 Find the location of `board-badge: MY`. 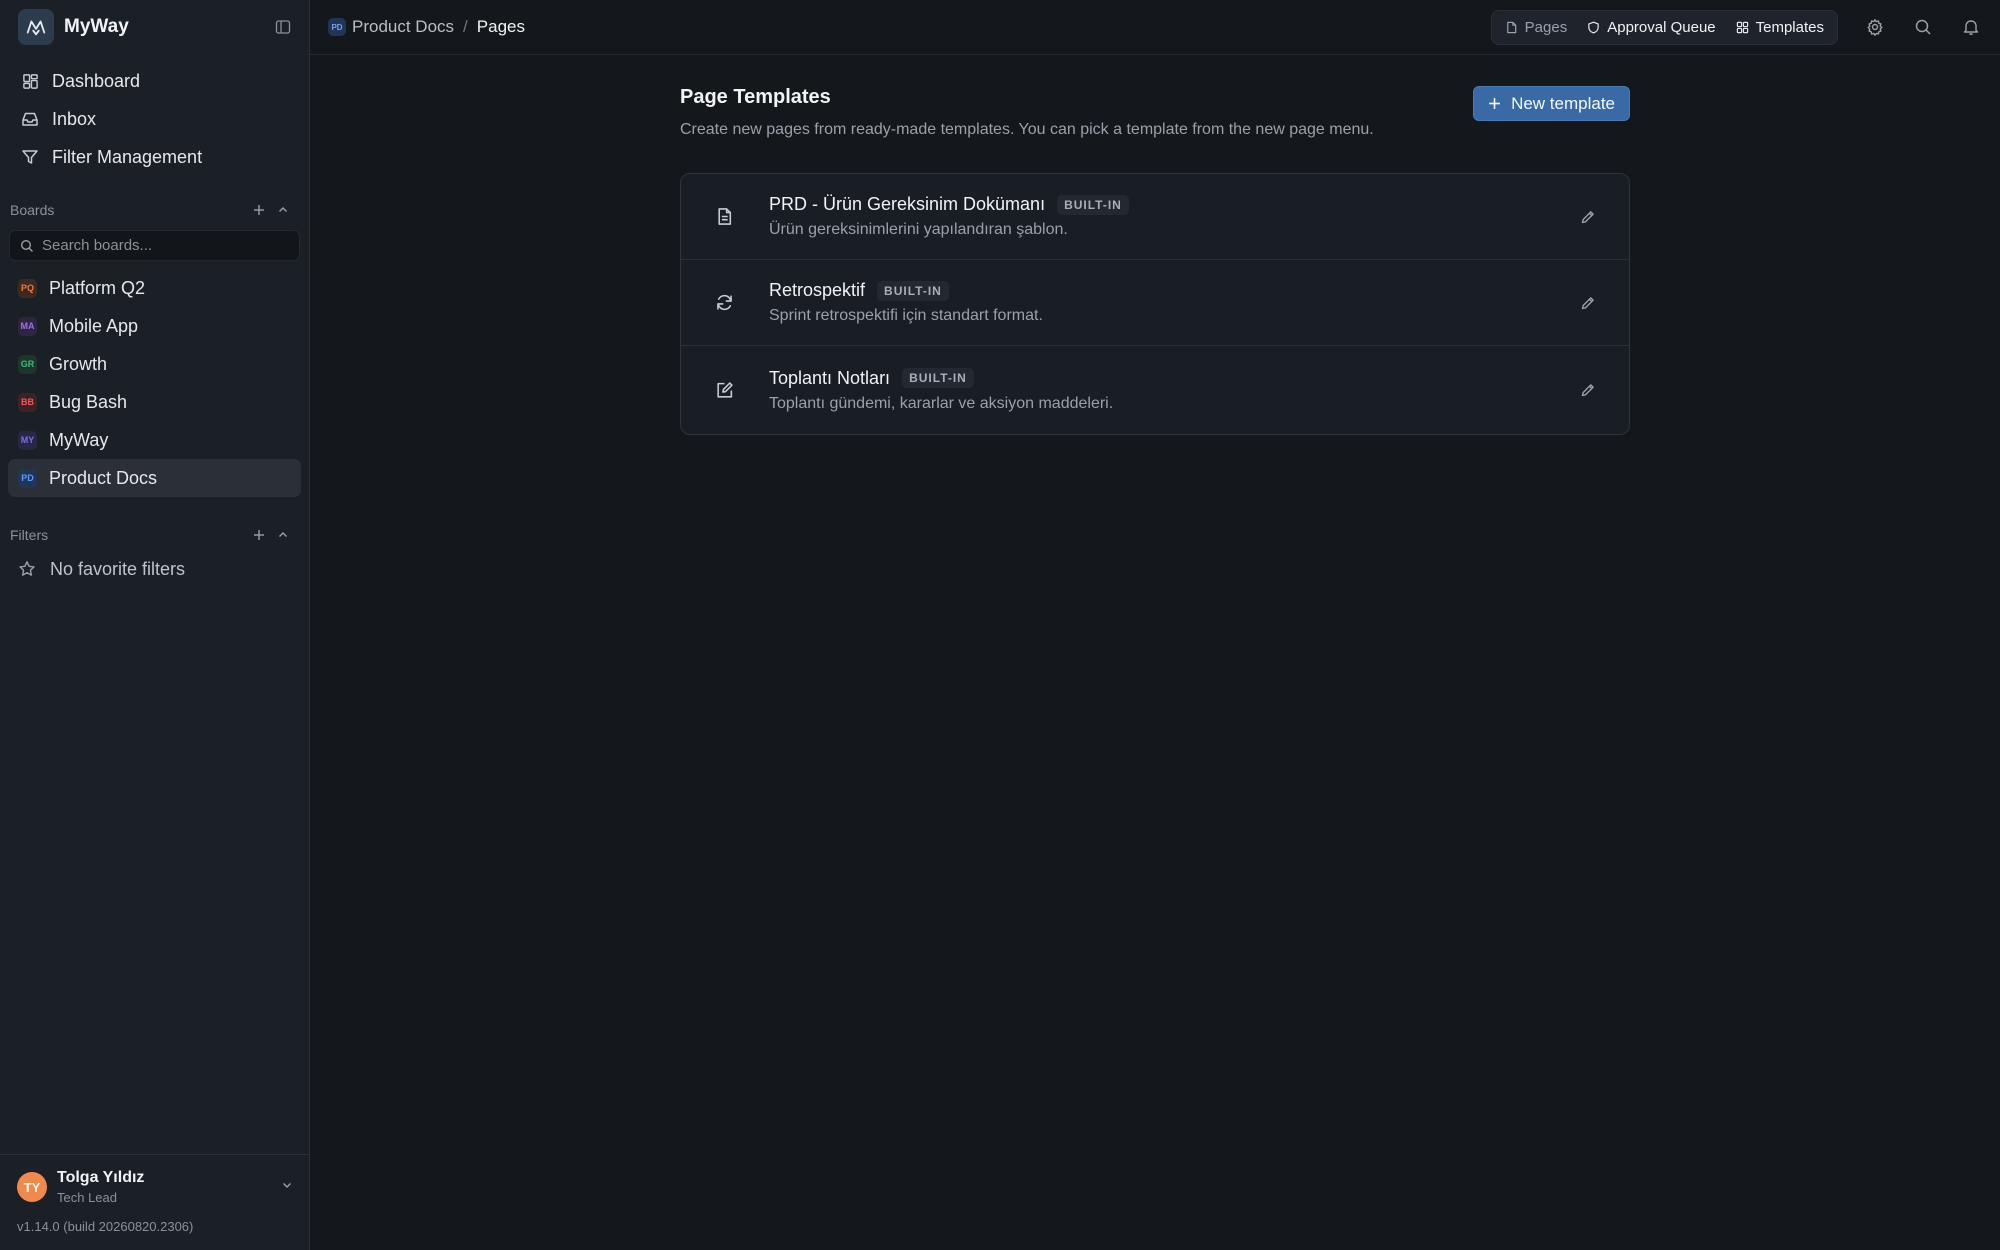

board-badge: MY is located at coordinates (27, 440).